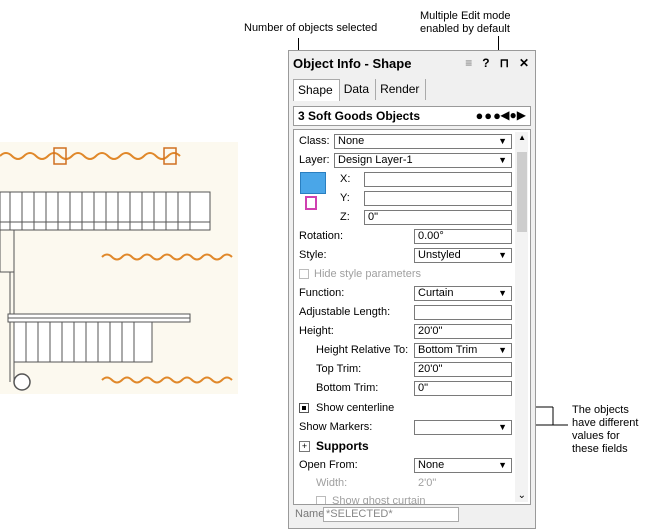 The image size is (660, 530). I want to click on height-rel-dropdown: Bottom Trim ▼, so click(463, 350).